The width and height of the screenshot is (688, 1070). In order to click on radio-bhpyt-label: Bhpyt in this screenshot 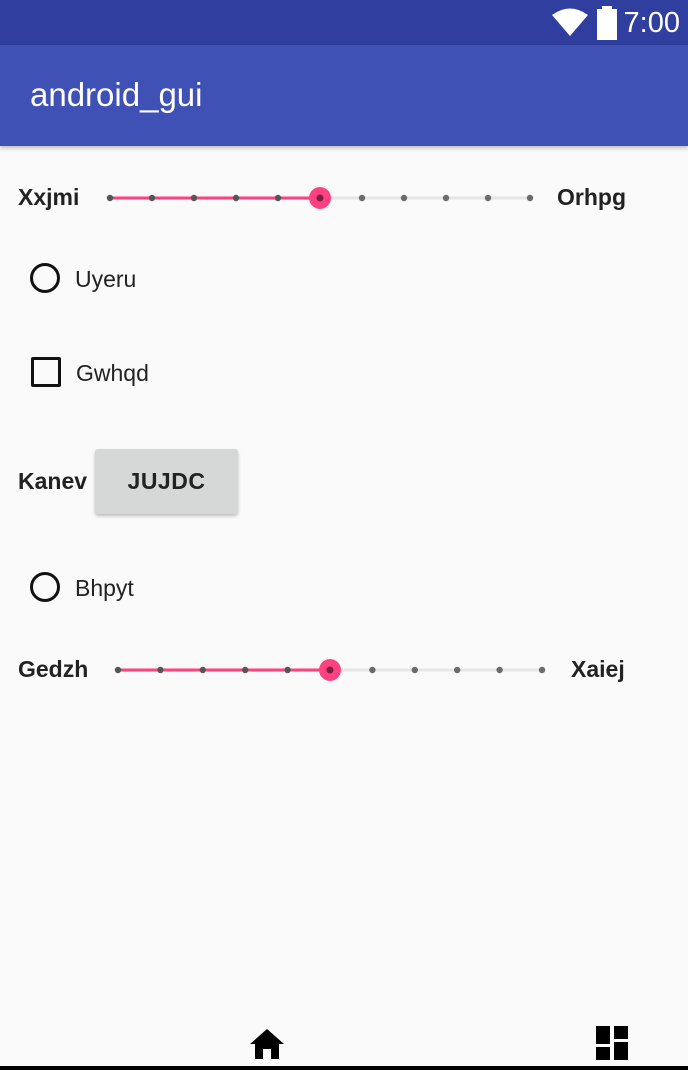, I will do `click(104, 588)`.